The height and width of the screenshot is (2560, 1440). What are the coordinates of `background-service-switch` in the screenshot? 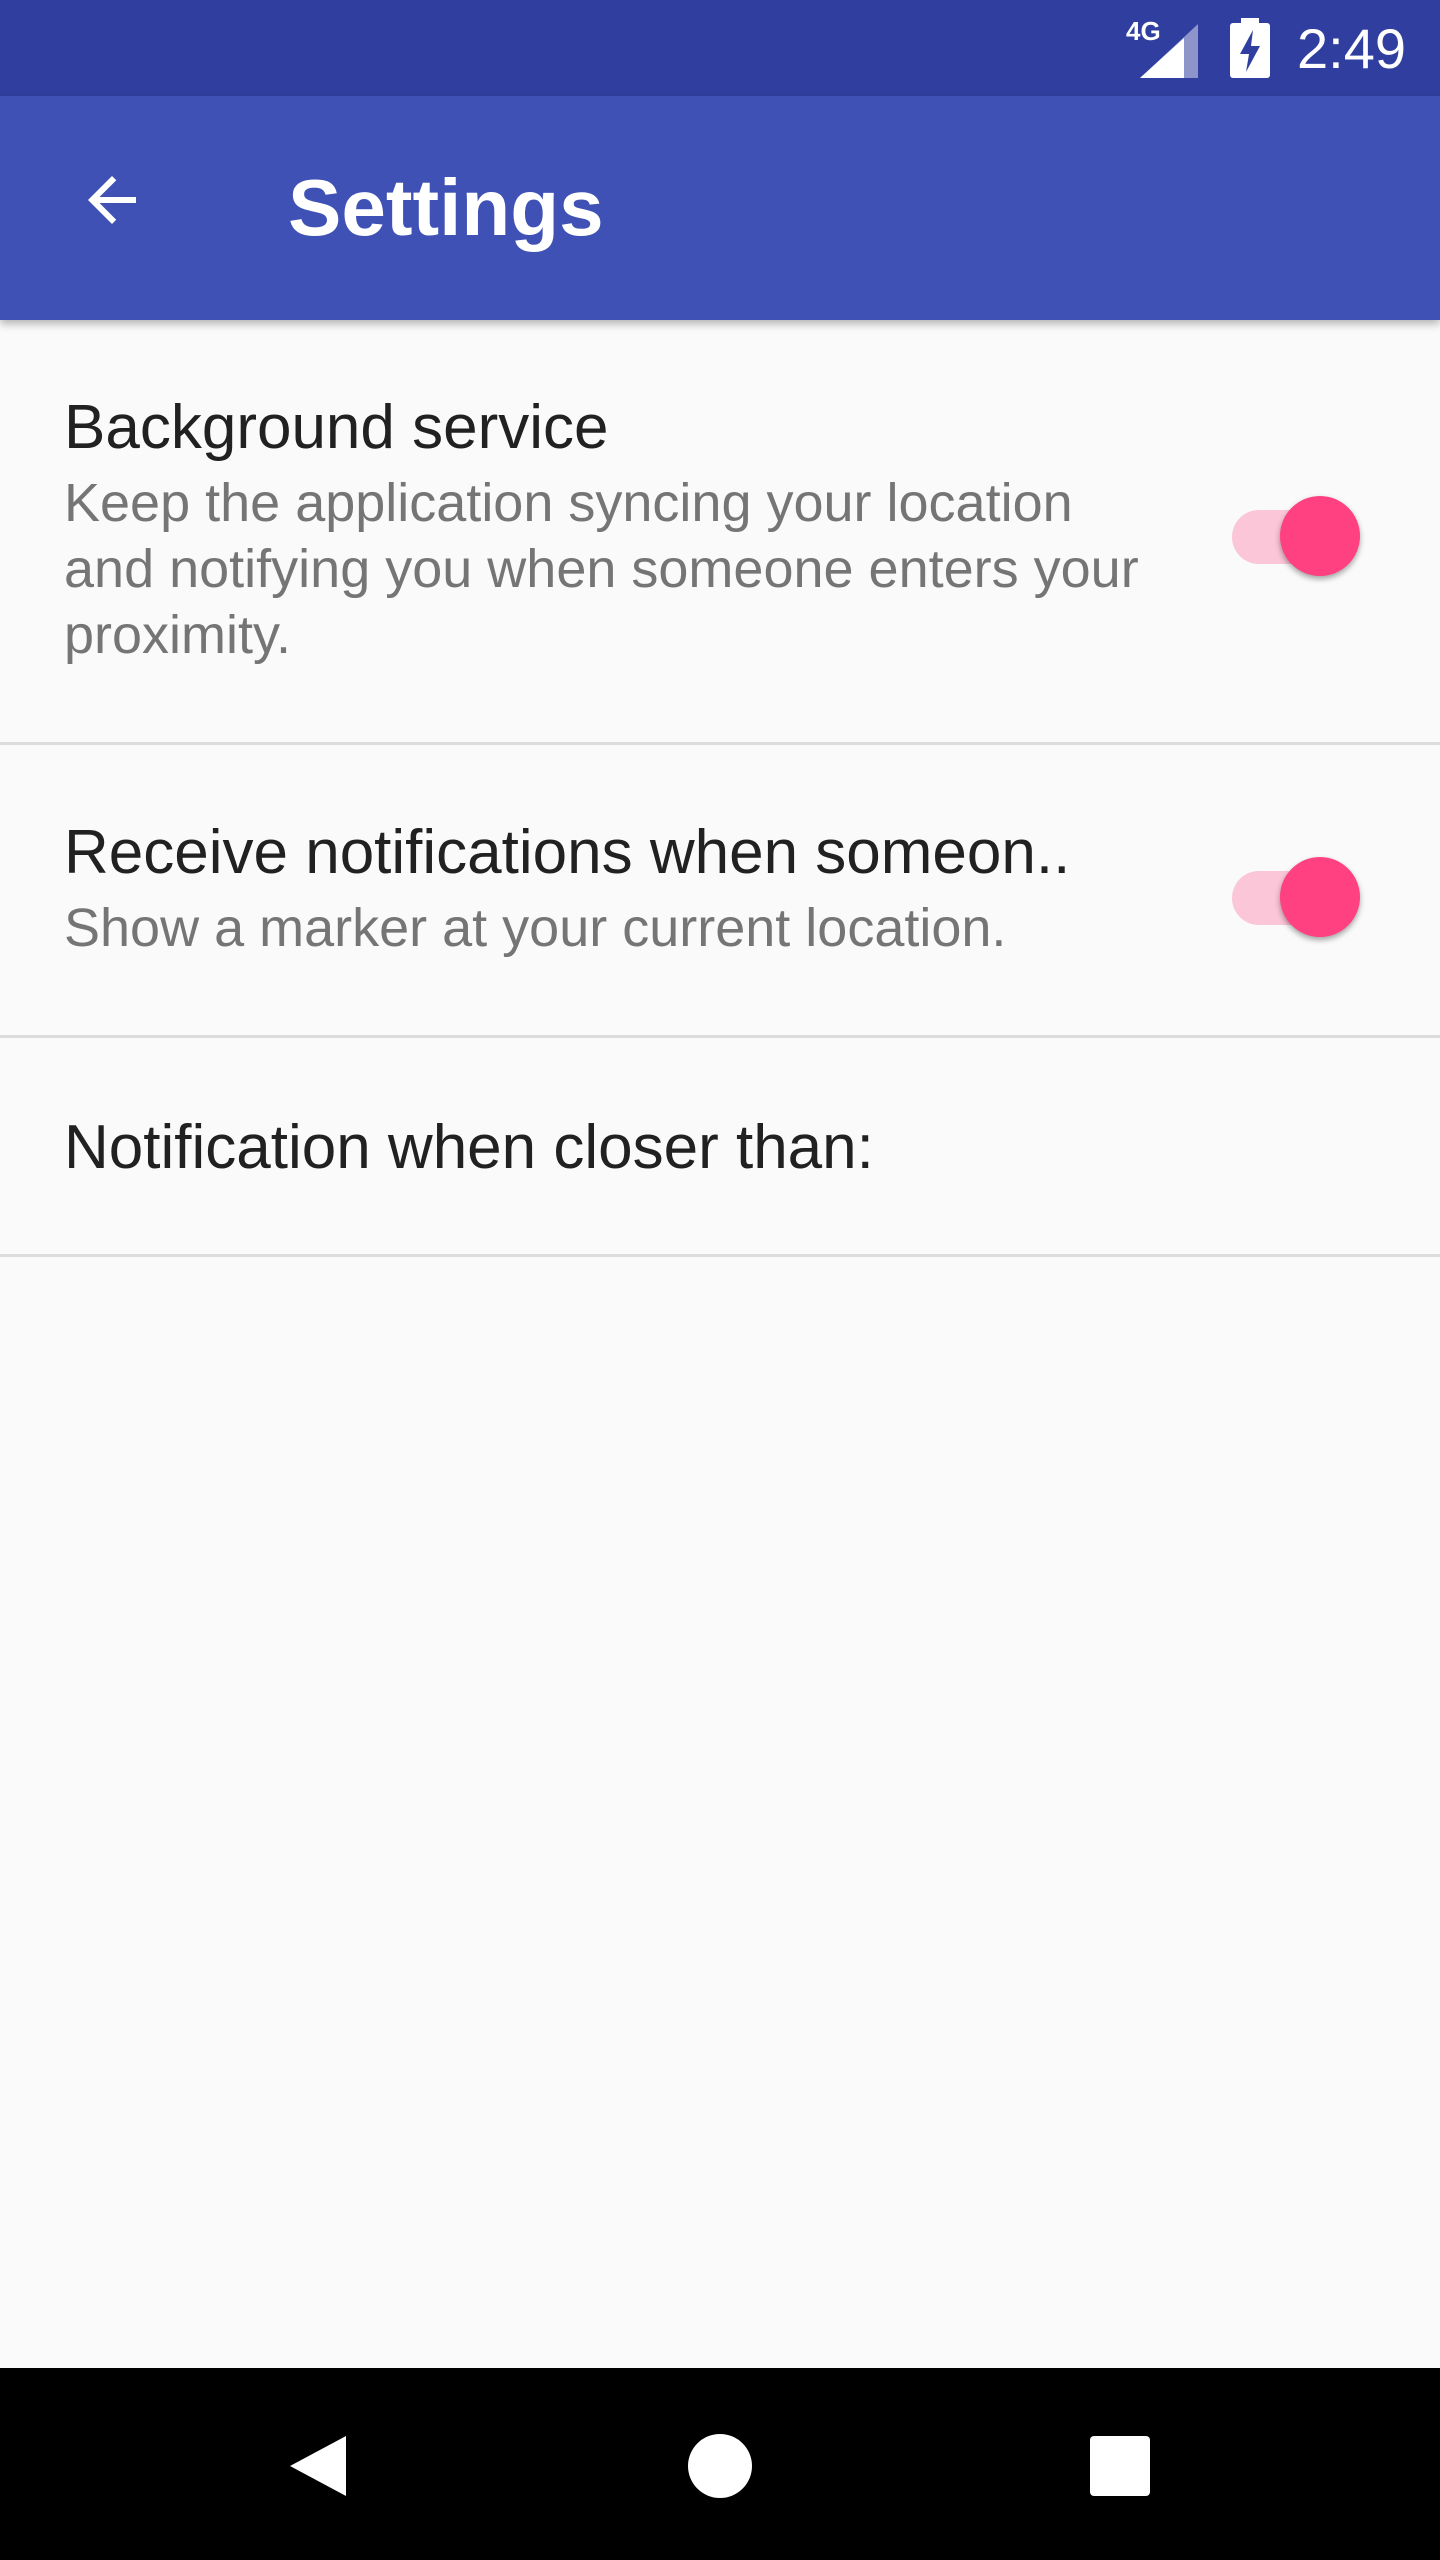 It's located at (1297, 532).